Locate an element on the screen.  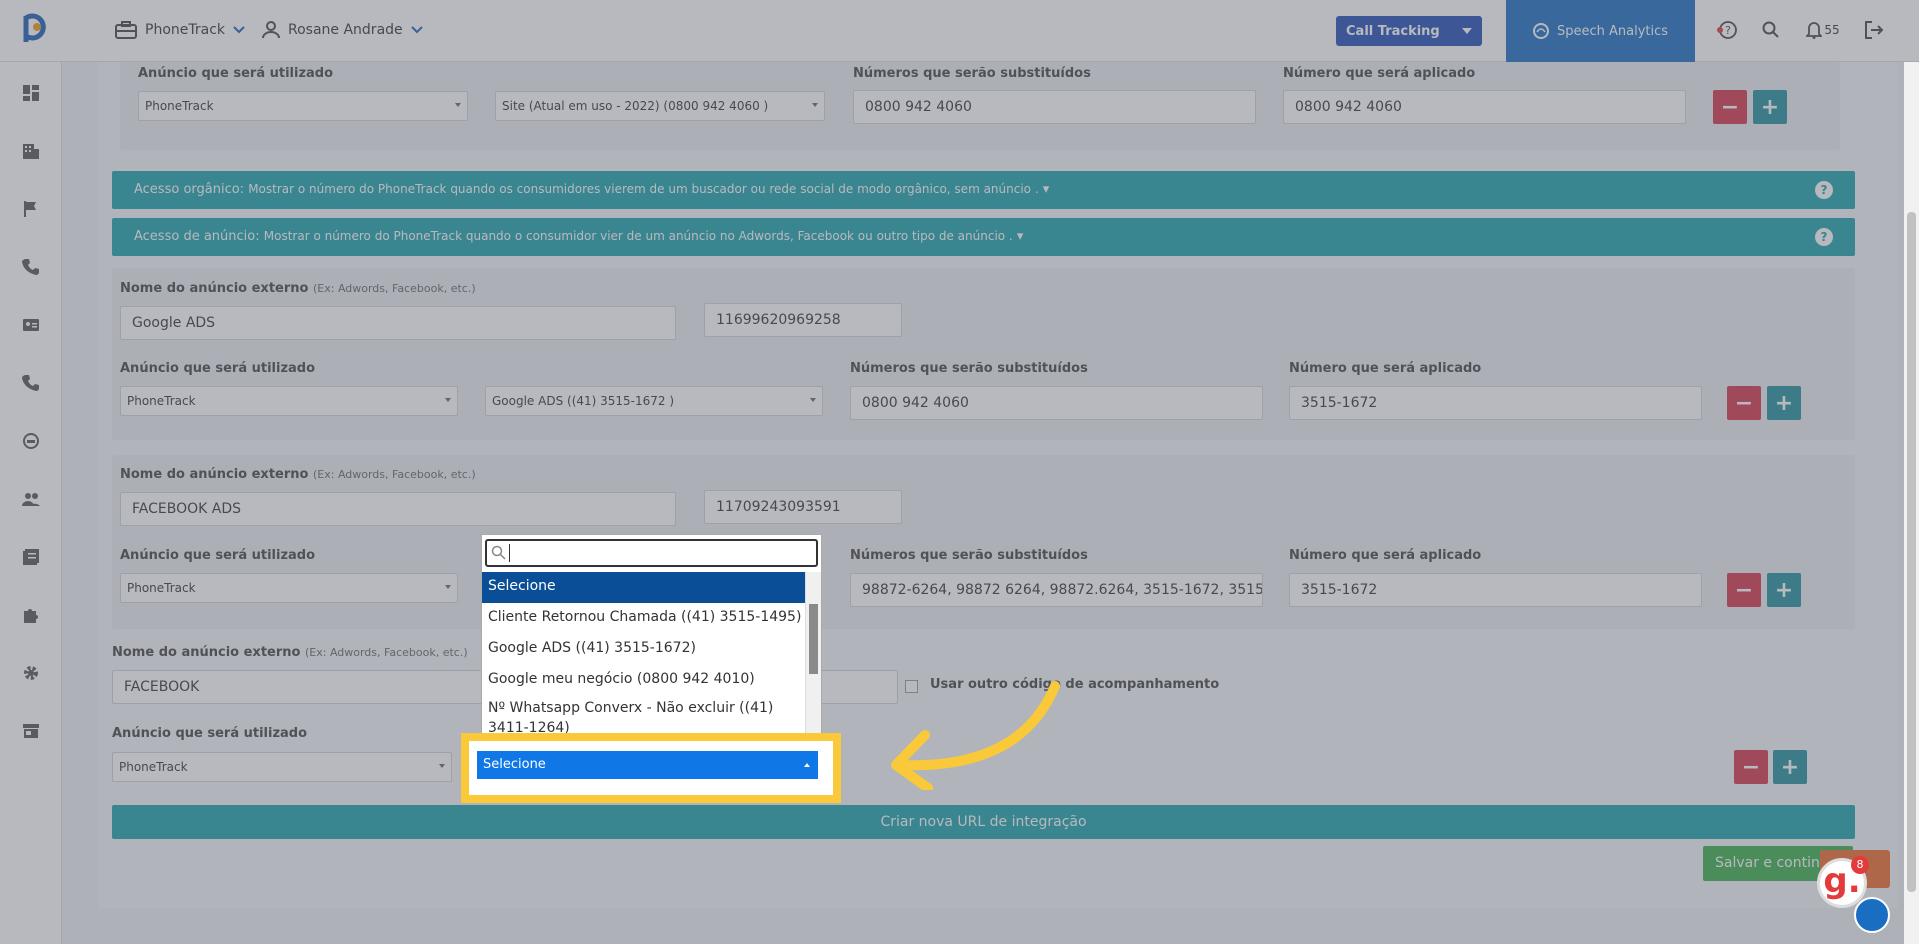
page-scrollbar is located at coordinates (1911, 503).